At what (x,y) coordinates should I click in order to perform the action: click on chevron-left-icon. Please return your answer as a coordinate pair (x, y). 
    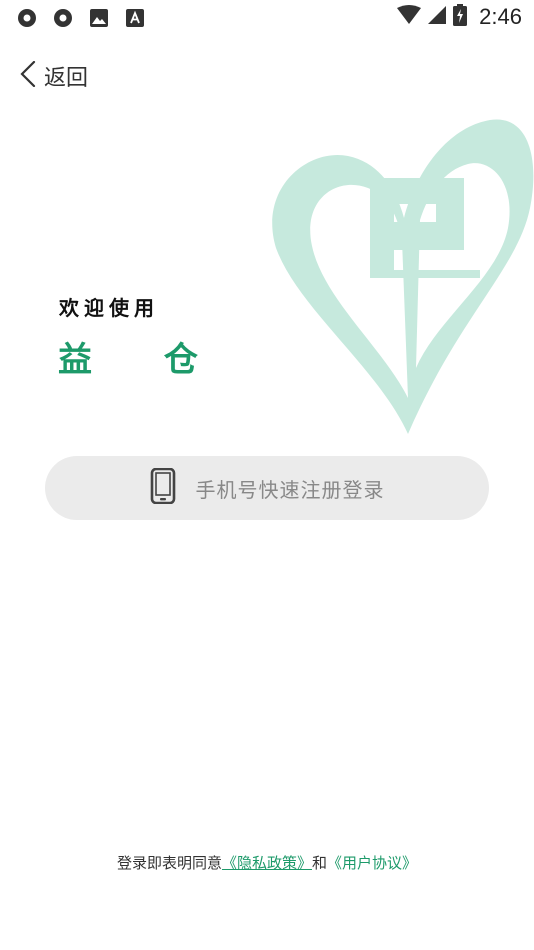
    Looking at the image, I should click on (28, 75).